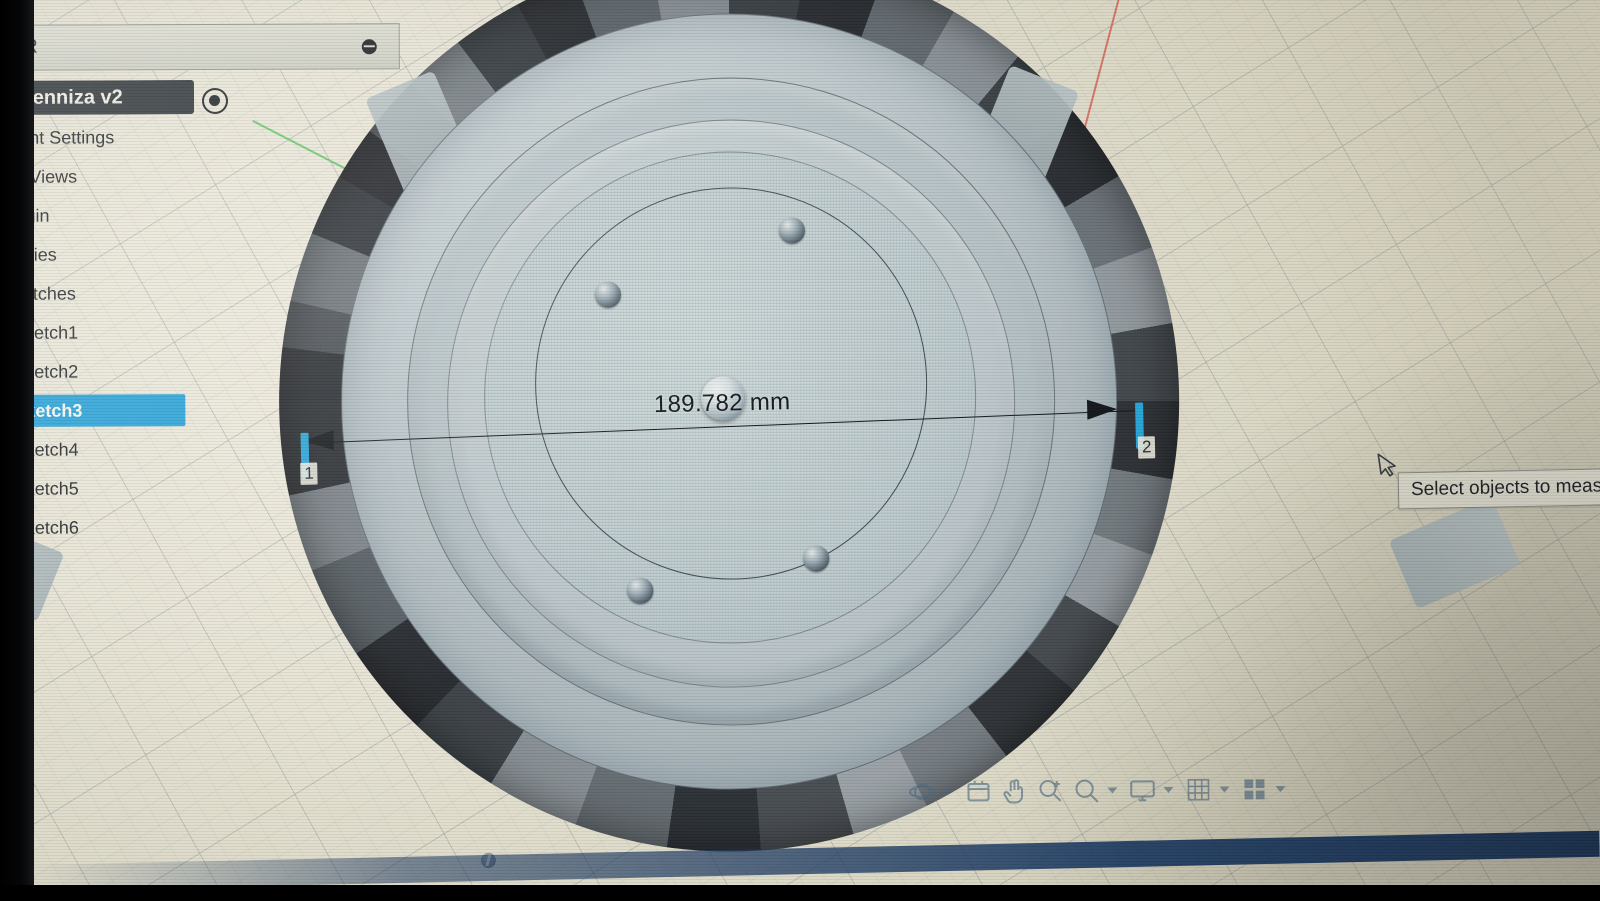 The image size is (1600, 901). Describe the element at coordinates (200, 410) in the screenshot. I see `tree-row-sketch3: Sketch3` at that location.